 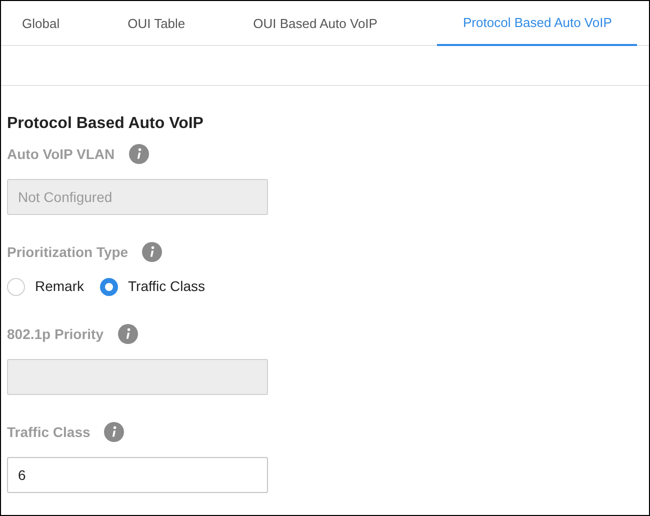 What do you see at coordinates (167, 286) in the screenshot?
I see `radio-label: Traffic Class` at bounding box center [167, 286].